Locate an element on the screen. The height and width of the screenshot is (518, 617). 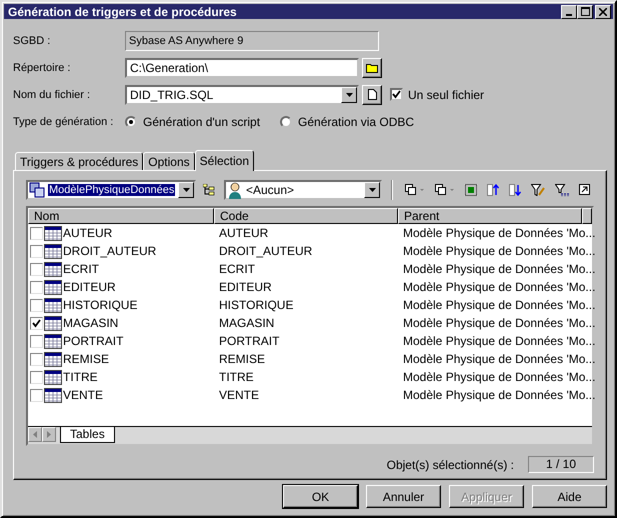
field-label: SGBD : is located at coordinates (32, 40).